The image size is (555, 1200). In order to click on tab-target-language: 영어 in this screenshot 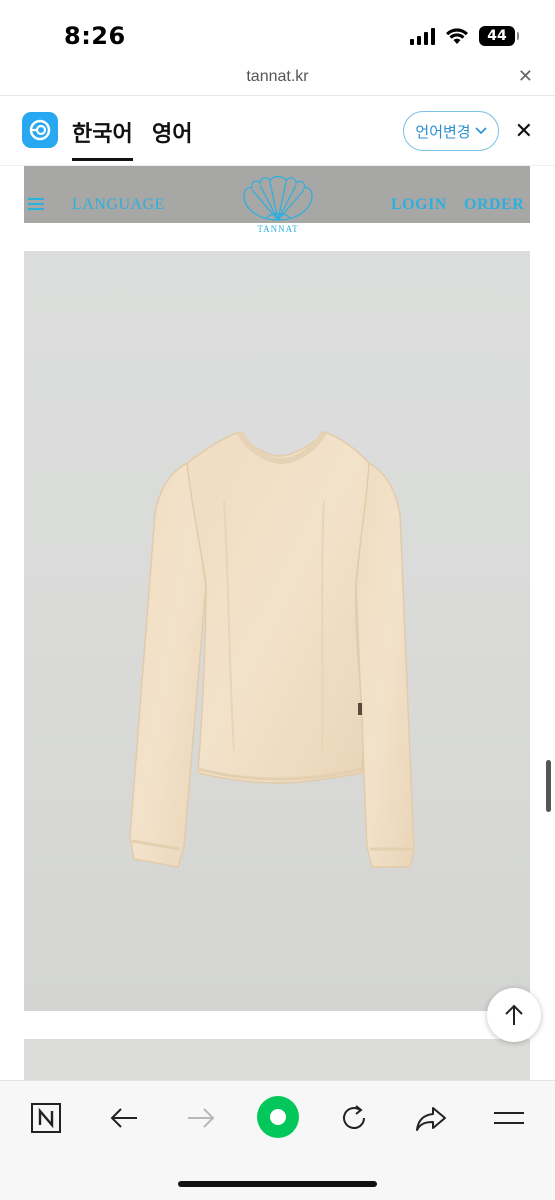, I will do `click(172, 132)`.